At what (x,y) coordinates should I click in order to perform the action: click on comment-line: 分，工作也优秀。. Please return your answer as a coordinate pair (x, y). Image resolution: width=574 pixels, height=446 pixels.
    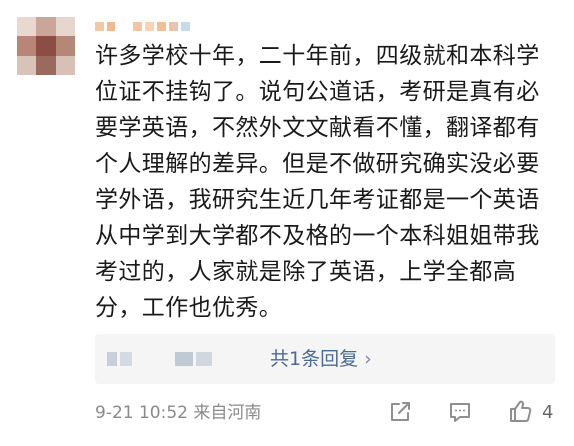
    Looking at the image, I should click on (189, 308).